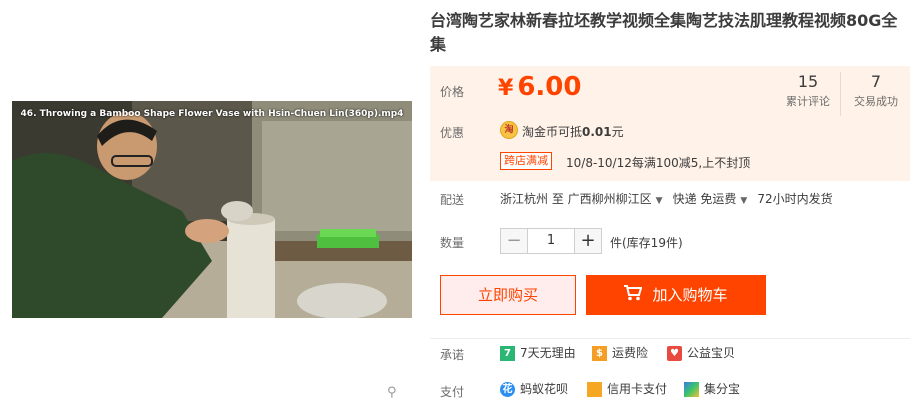 This screenshot has width=914, height=416. Describe the element at coordinates (875, 94) in the screenshot. I see `sales-count-stat: 7 交易成功` at that location.